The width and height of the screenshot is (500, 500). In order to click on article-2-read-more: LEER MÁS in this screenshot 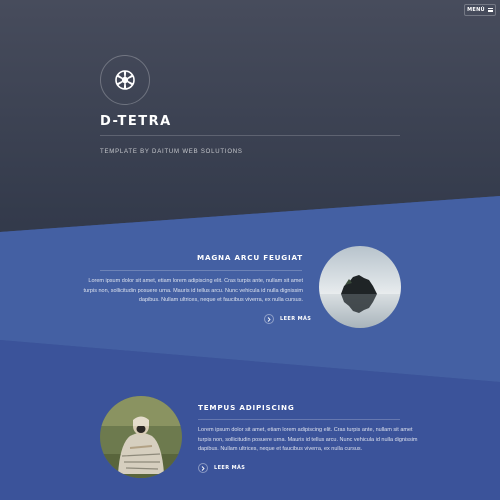, I will do `click(221, 468)`.